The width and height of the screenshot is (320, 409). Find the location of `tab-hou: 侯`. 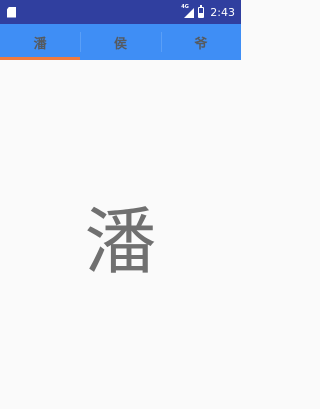

tab-hou: 侯 is located at coordinates (120, 42).